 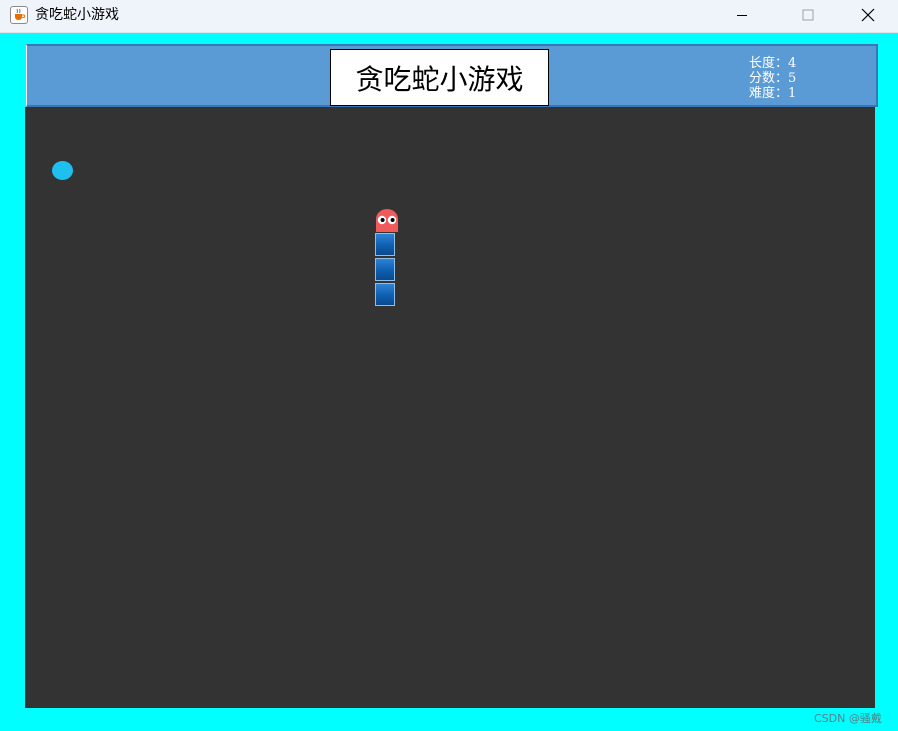 What do you see at coordinates (19, 15) in the screenshot?
I see `java-cup-icon` at bounding box center [19, 15].